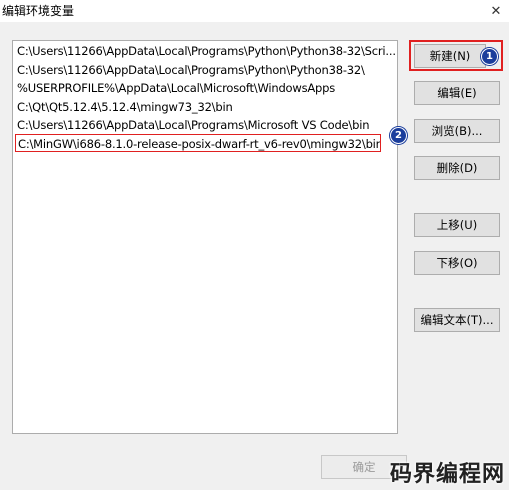  What do you see at coordinates (205, 107) in the screenshot?
I see `list-item: C:\Qt\Qt5.12.4\5.12.4\mingw73_32\bin` at bounding box center [205, 107].